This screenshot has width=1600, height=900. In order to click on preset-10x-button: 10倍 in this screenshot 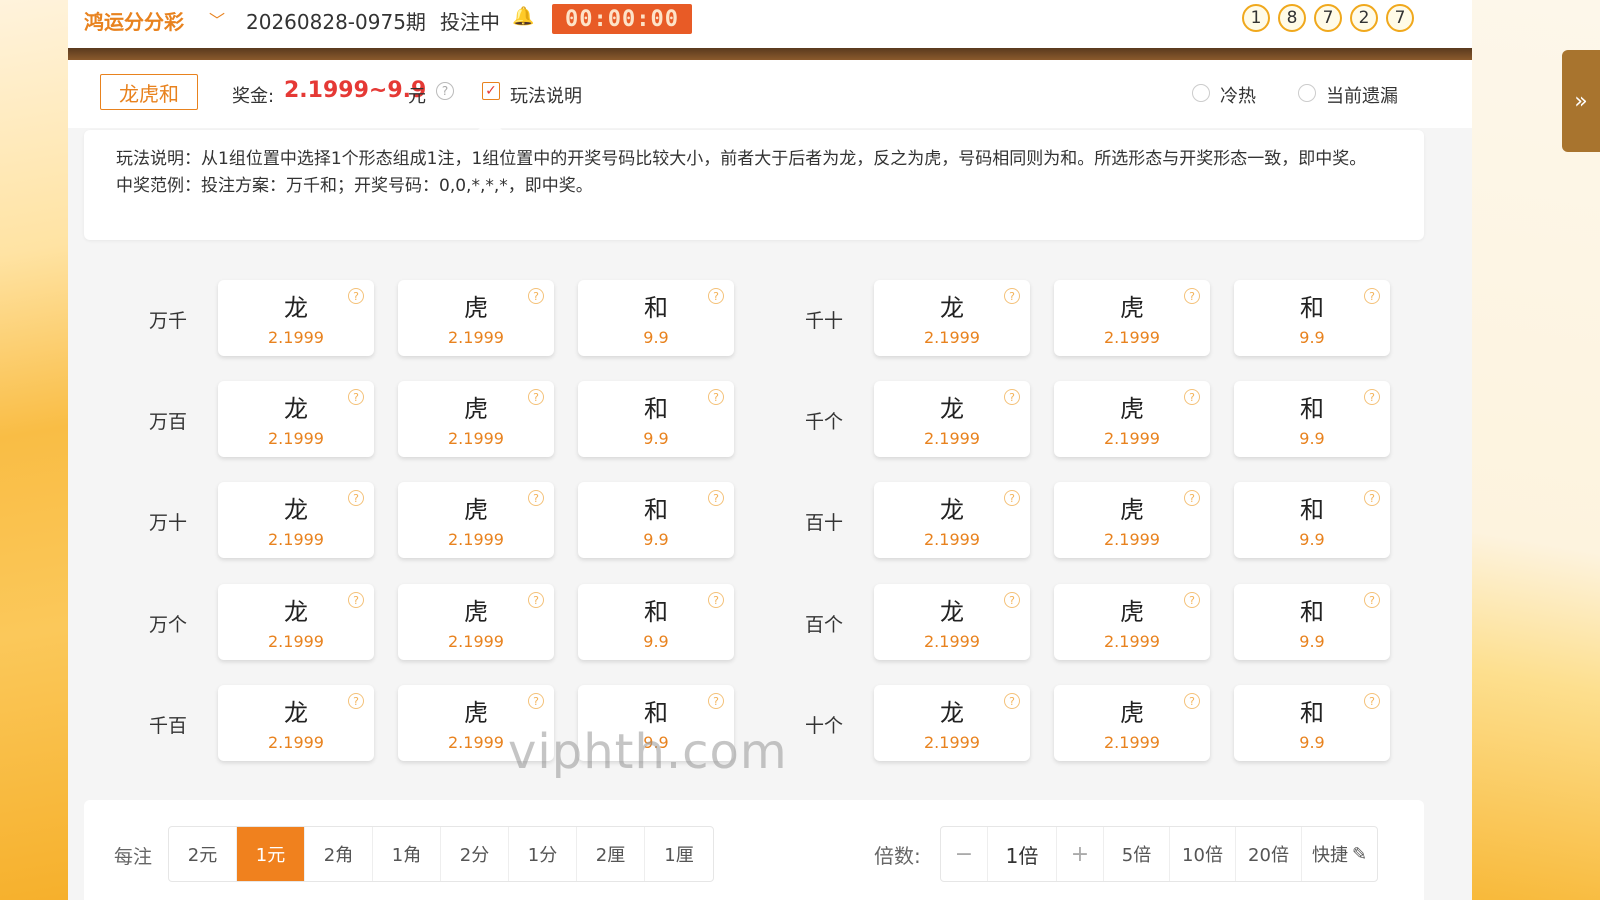, I will do `click(1202, 854)`.